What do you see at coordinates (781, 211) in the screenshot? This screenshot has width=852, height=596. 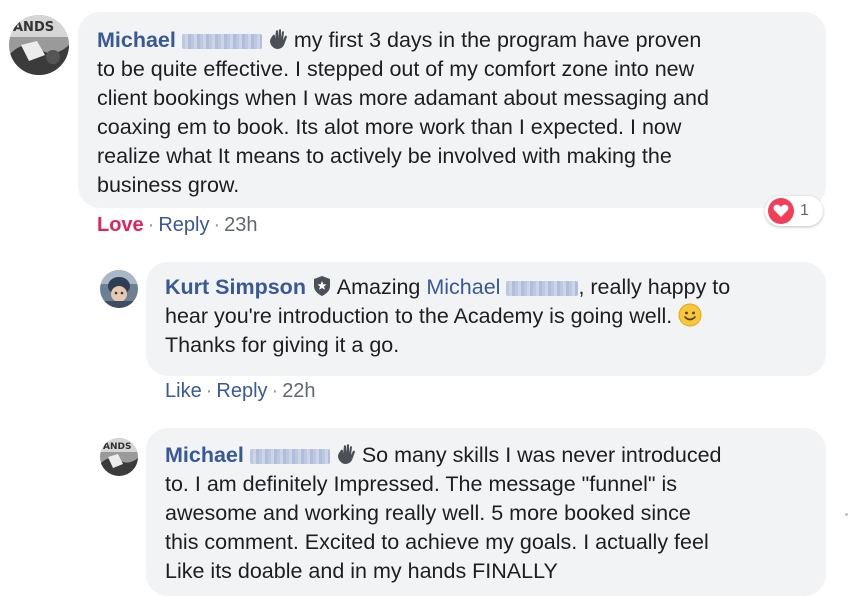 I see `heart-icon` at bounding box center [781, 211].